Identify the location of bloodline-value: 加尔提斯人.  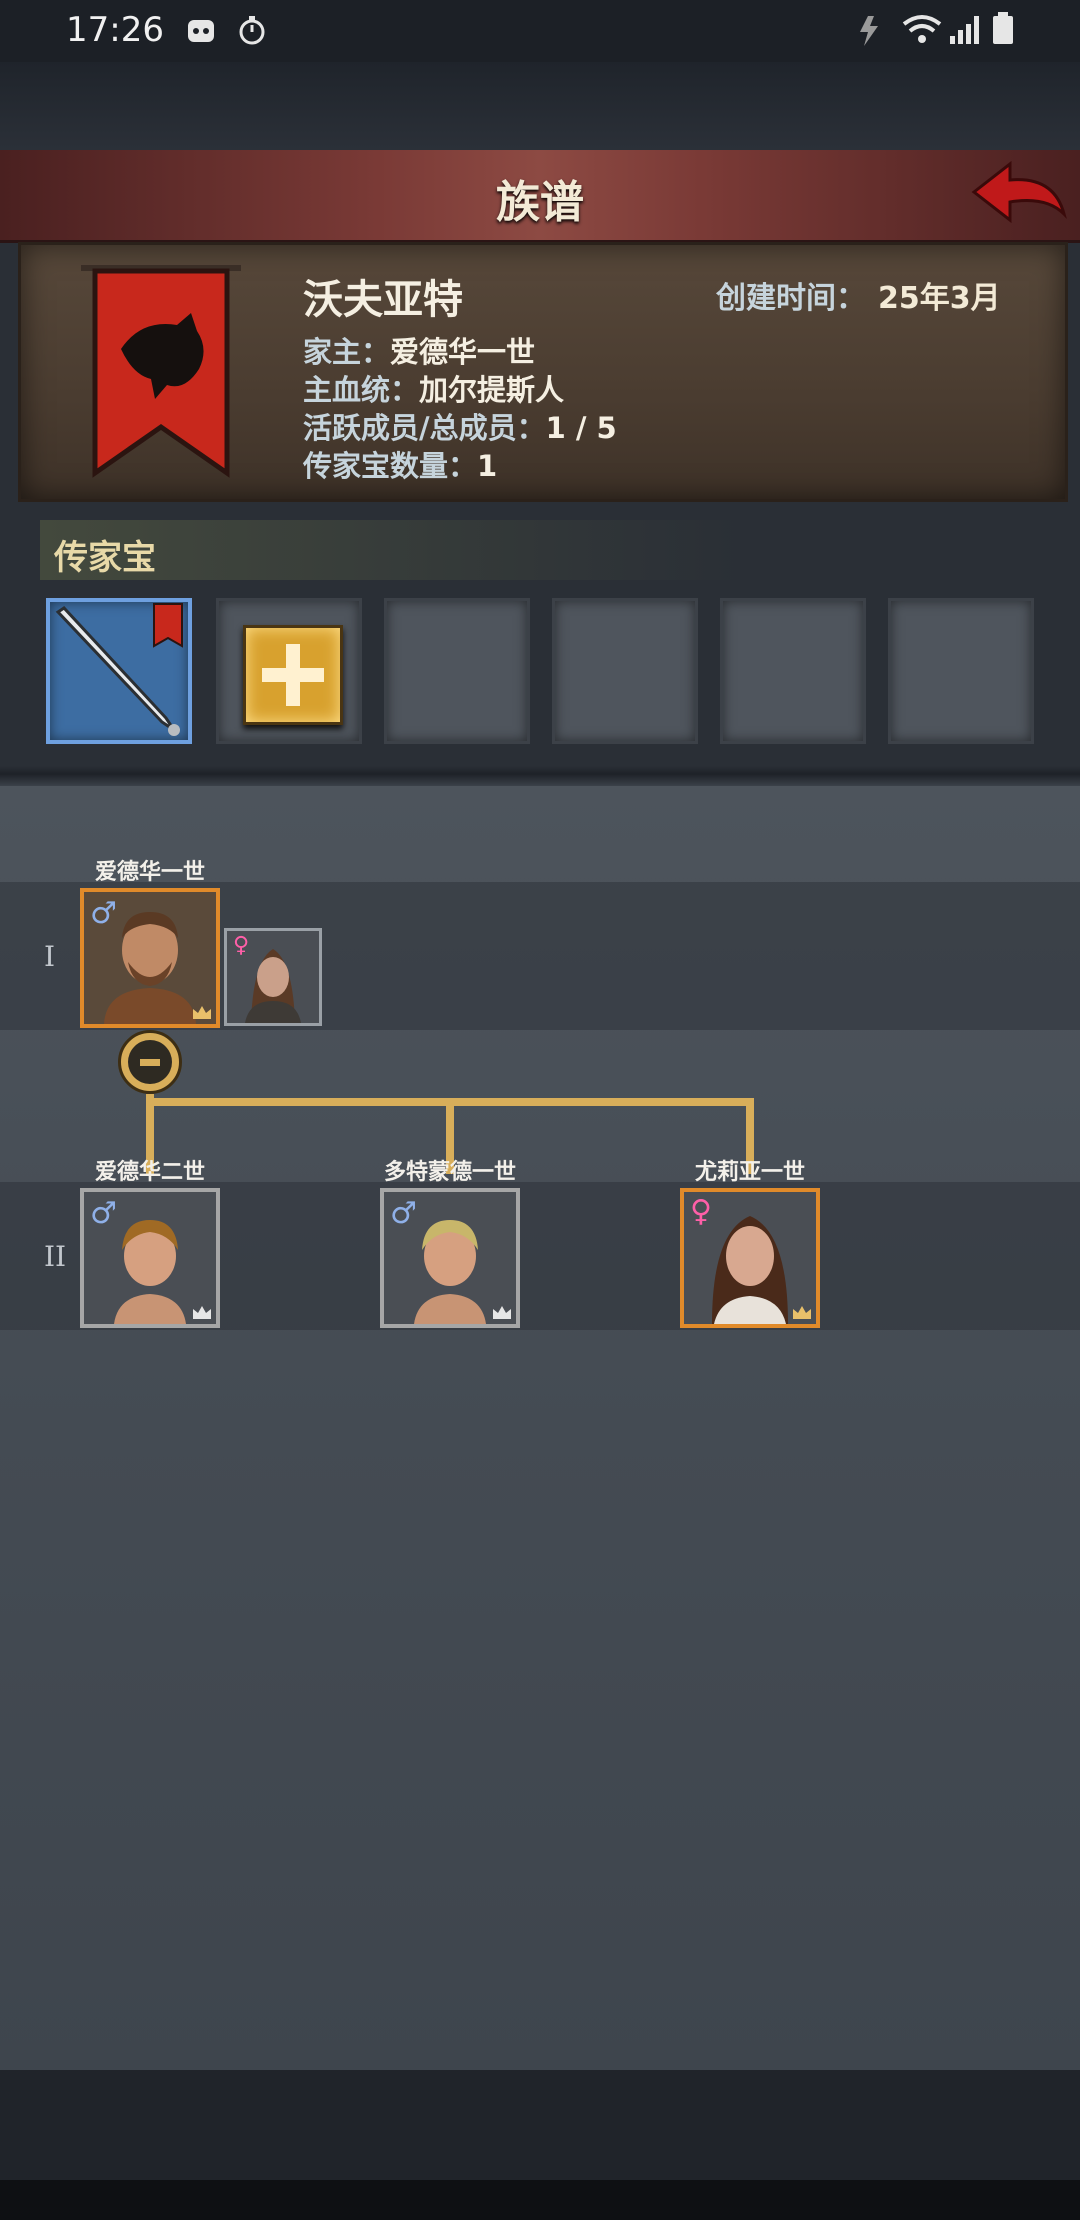
(492, 390).